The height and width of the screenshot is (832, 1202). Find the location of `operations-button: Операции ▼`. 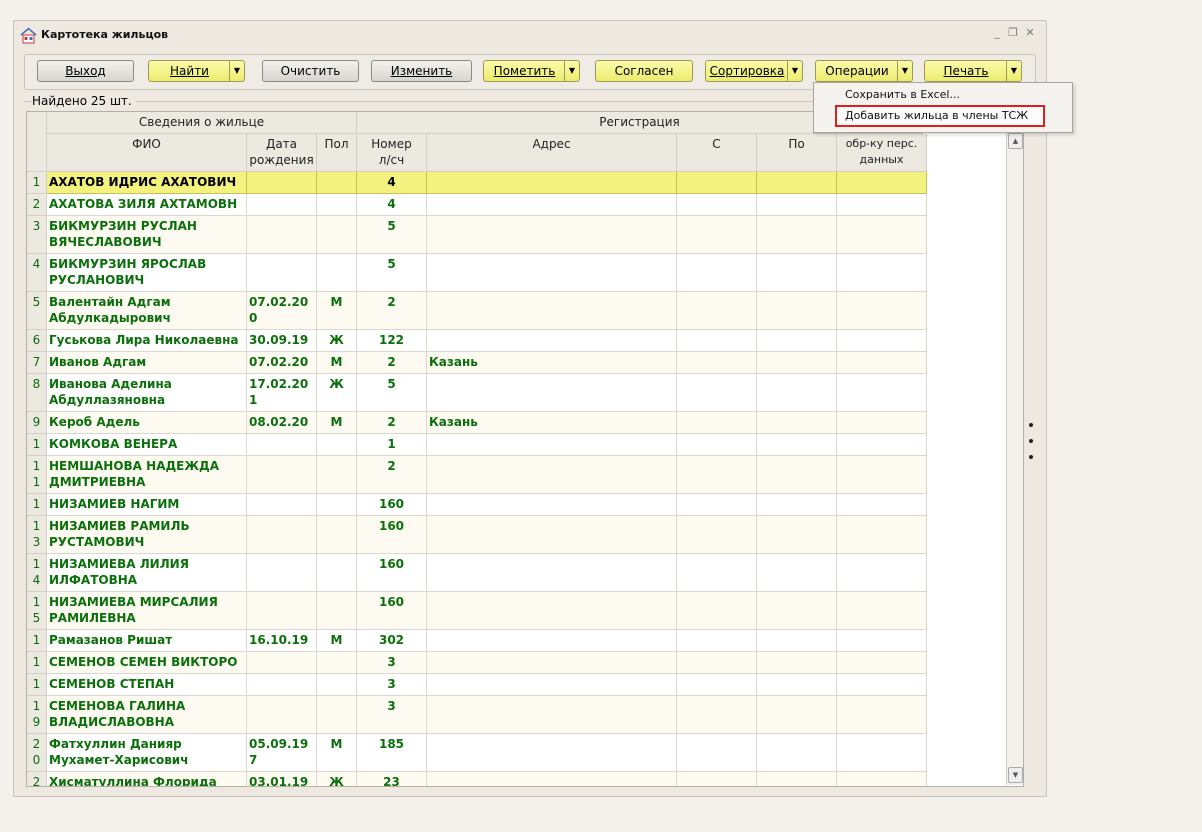

operations-button: Операции ▼ is located at coordinates (864, 71).